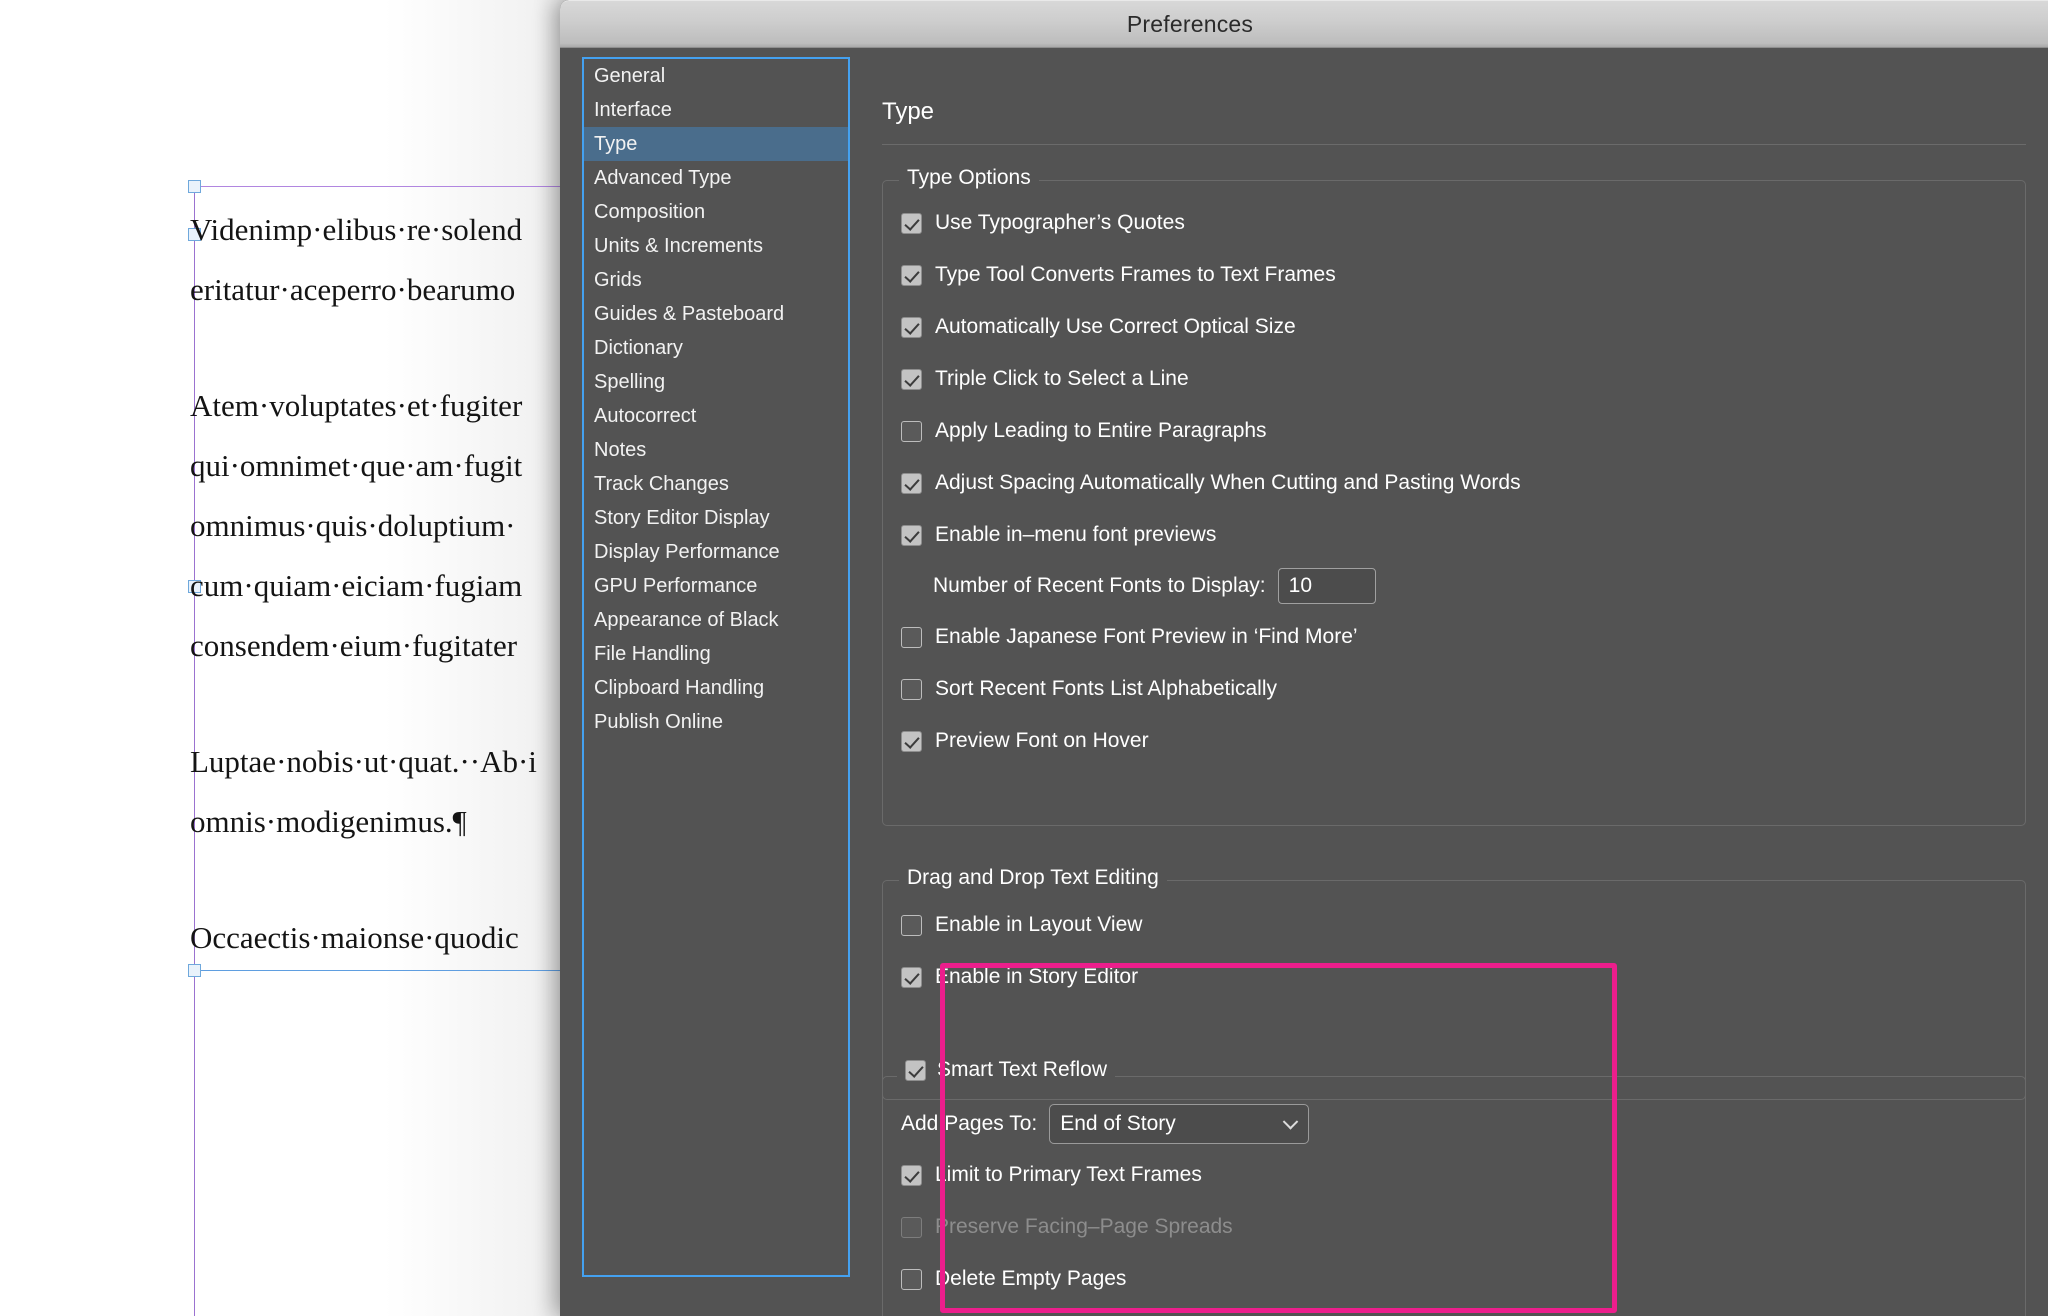  Describe the element at coordinates (689, 314) in the screenshot. I see `sidebar-item-label: Guides & Pasteboard` at that location.